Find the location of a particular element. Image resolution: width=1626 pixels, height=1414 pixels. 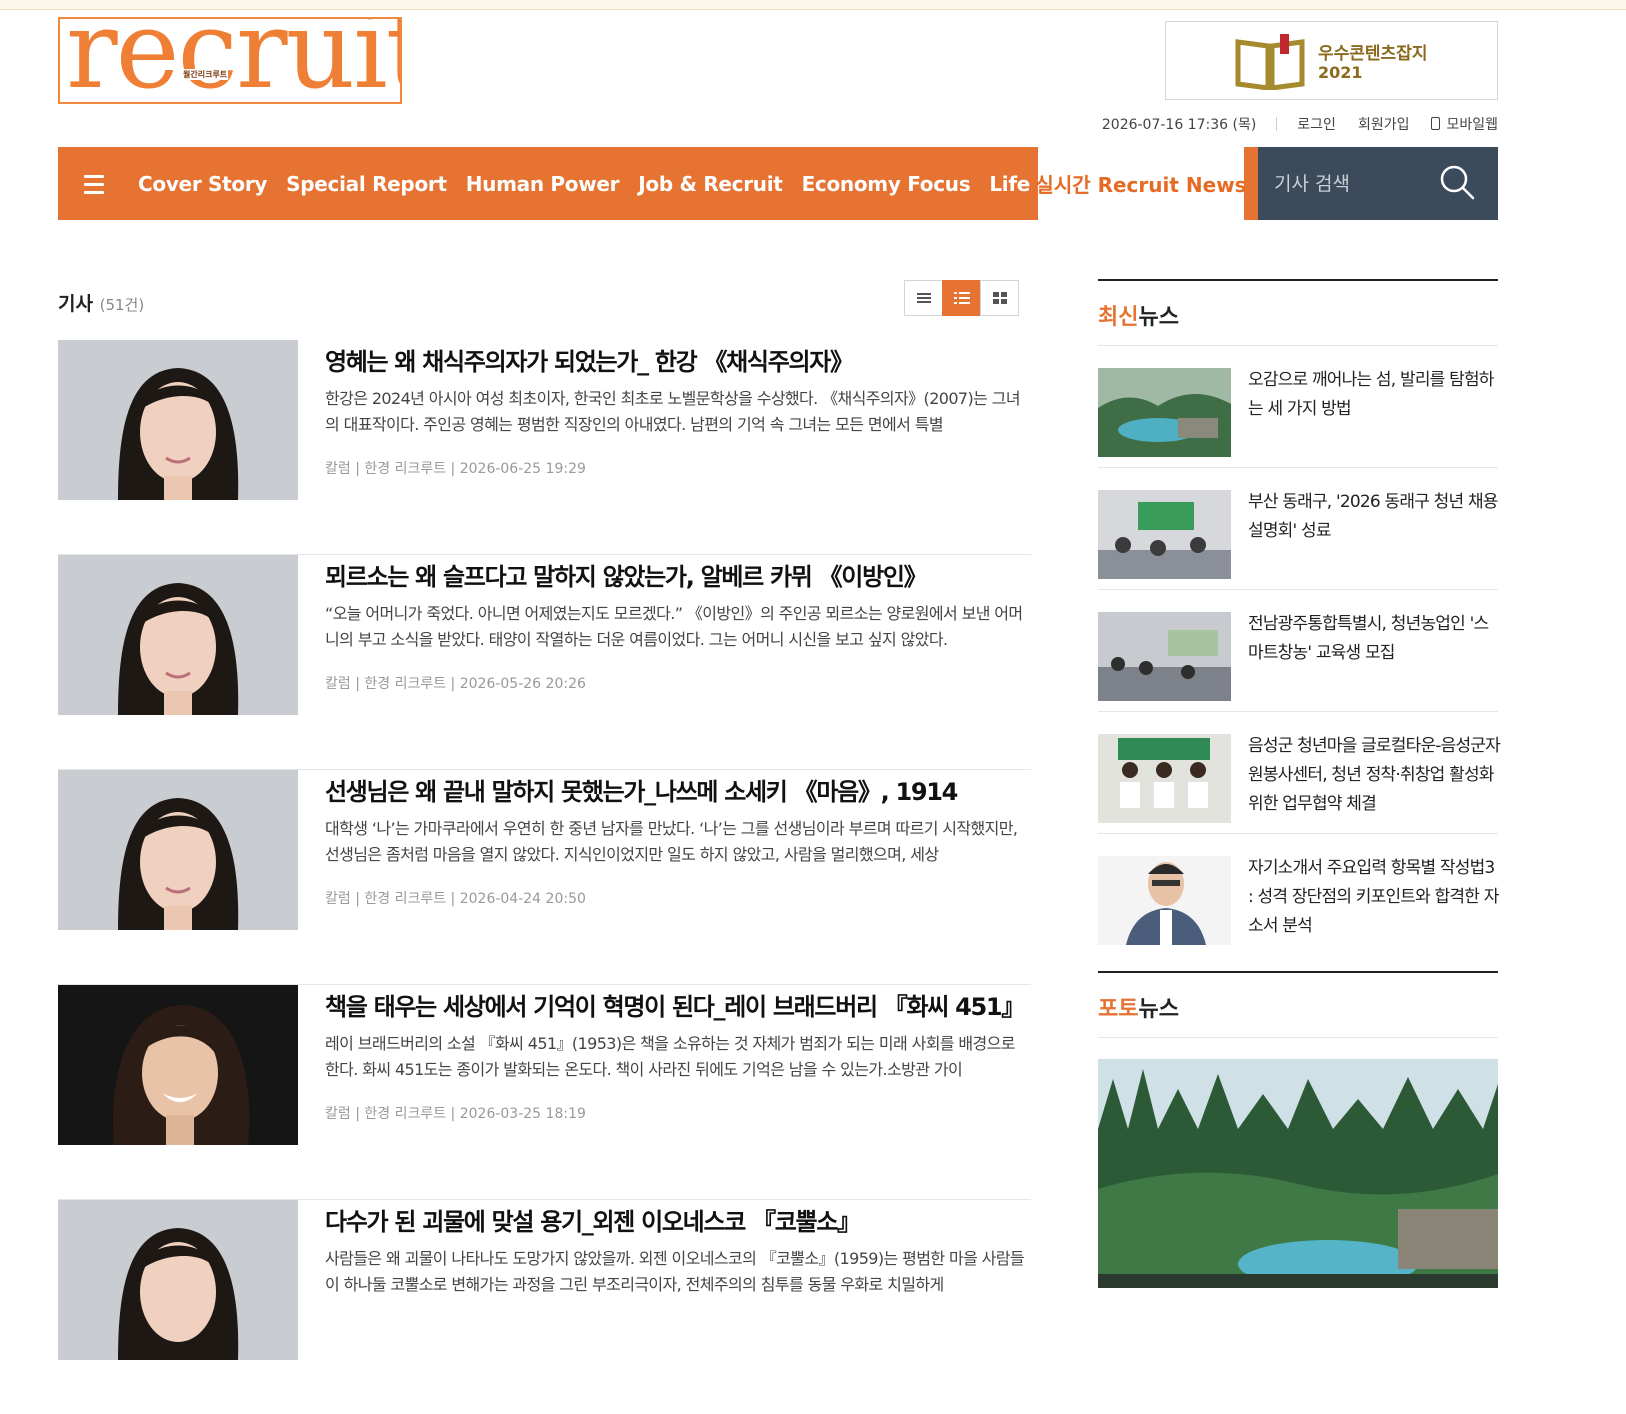

signup-link: 회원가입 is located at coordinates (1384, 124).